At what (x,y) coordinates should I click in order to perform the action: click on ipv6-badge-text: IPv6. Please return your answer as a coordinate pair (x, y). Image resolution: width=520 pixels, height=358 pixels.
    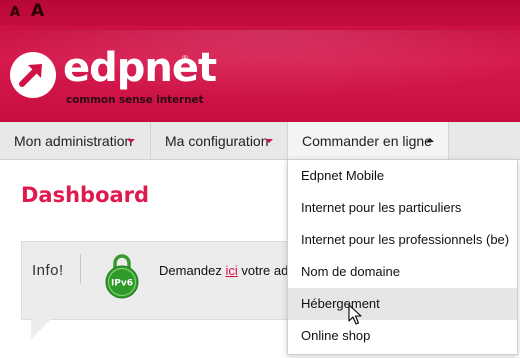
    Looking at the image, I should click on (122, 284).